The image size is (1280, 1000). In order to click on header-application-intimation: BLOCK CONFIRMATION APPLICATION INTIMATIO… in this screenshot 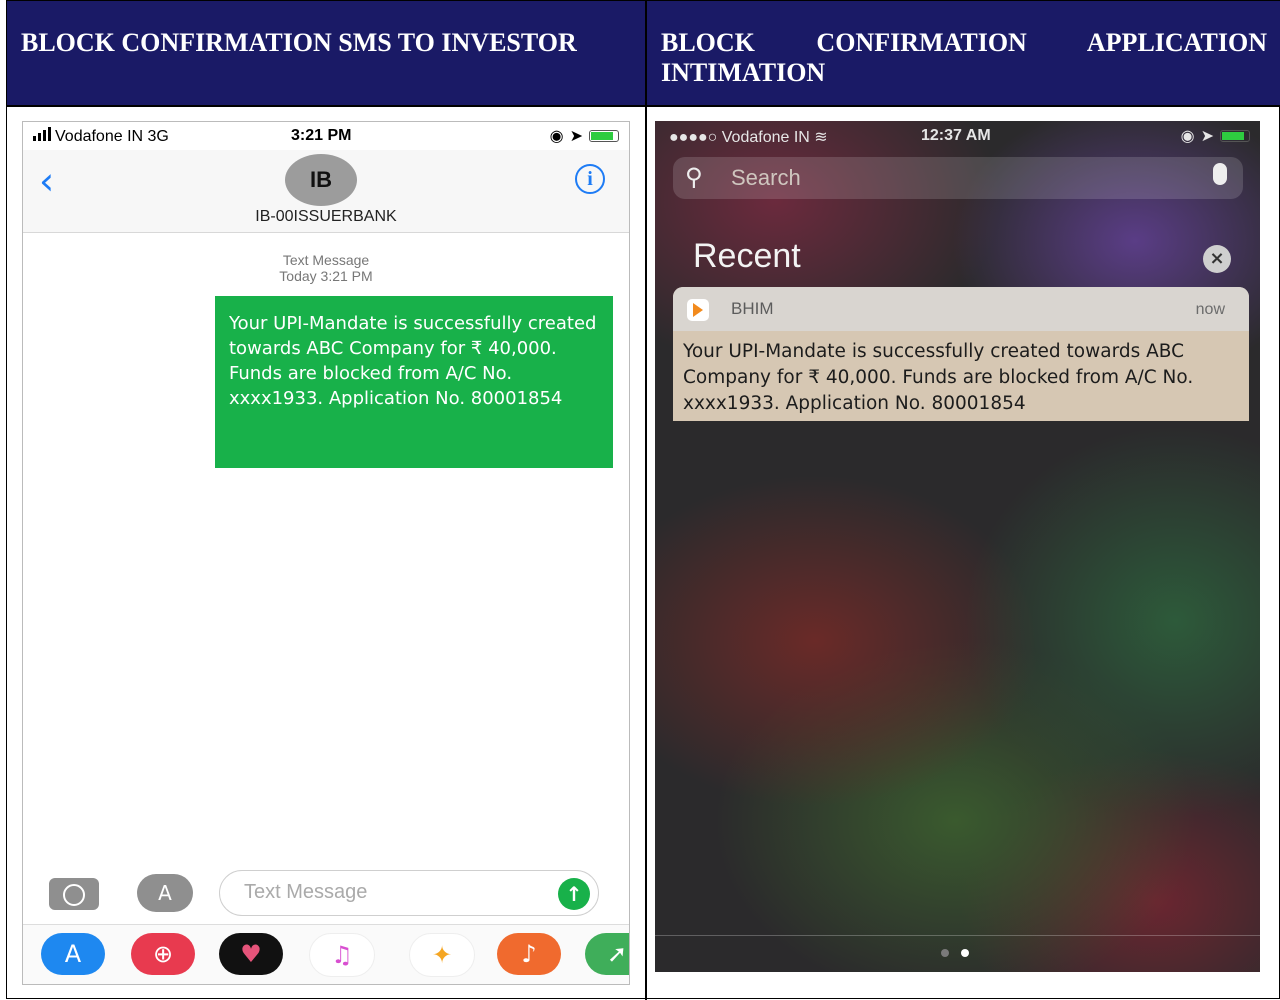, I will do `click(963, 53)`.